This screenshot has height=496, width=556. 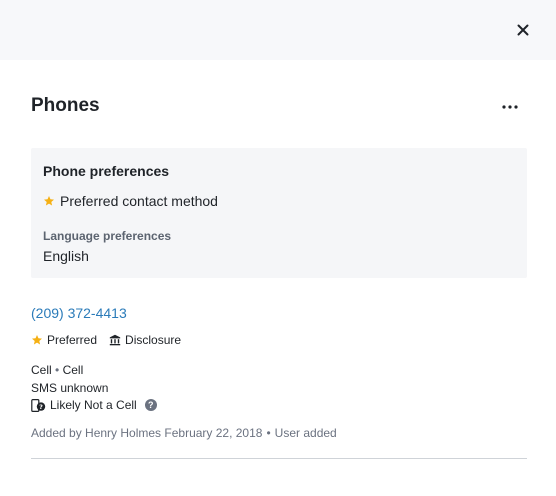 What do you see at coordinates (107, 236) in the screenshot?
I see `language-preferences-label: Language preferences` at bounding box center [107, 236].